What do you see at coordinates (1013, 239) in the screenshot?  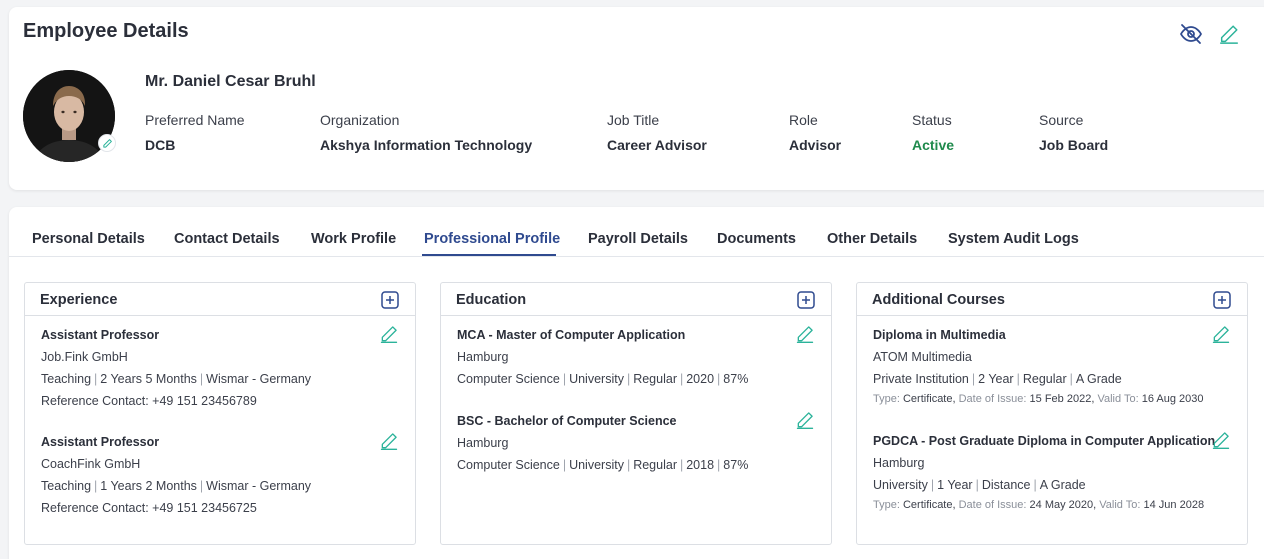 I see `tab-system-audit-logs: System Audit Logs` at bounding box center [1013, 239].